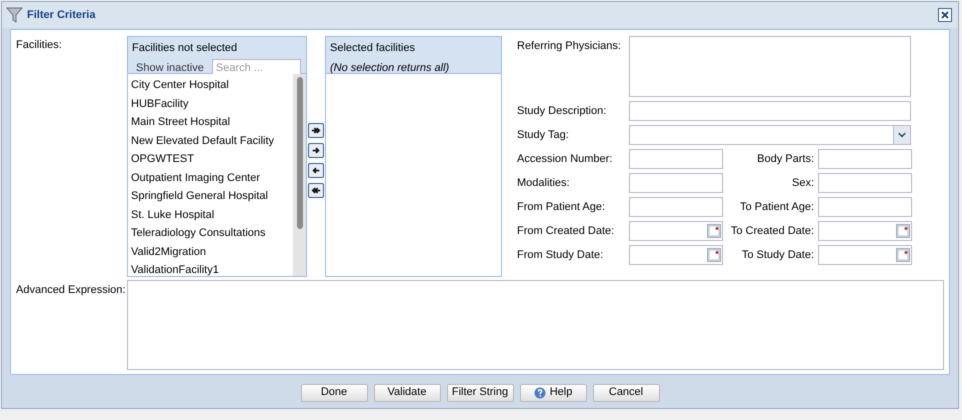  I want to click on field-label: Modalities:, so click(544, 183).